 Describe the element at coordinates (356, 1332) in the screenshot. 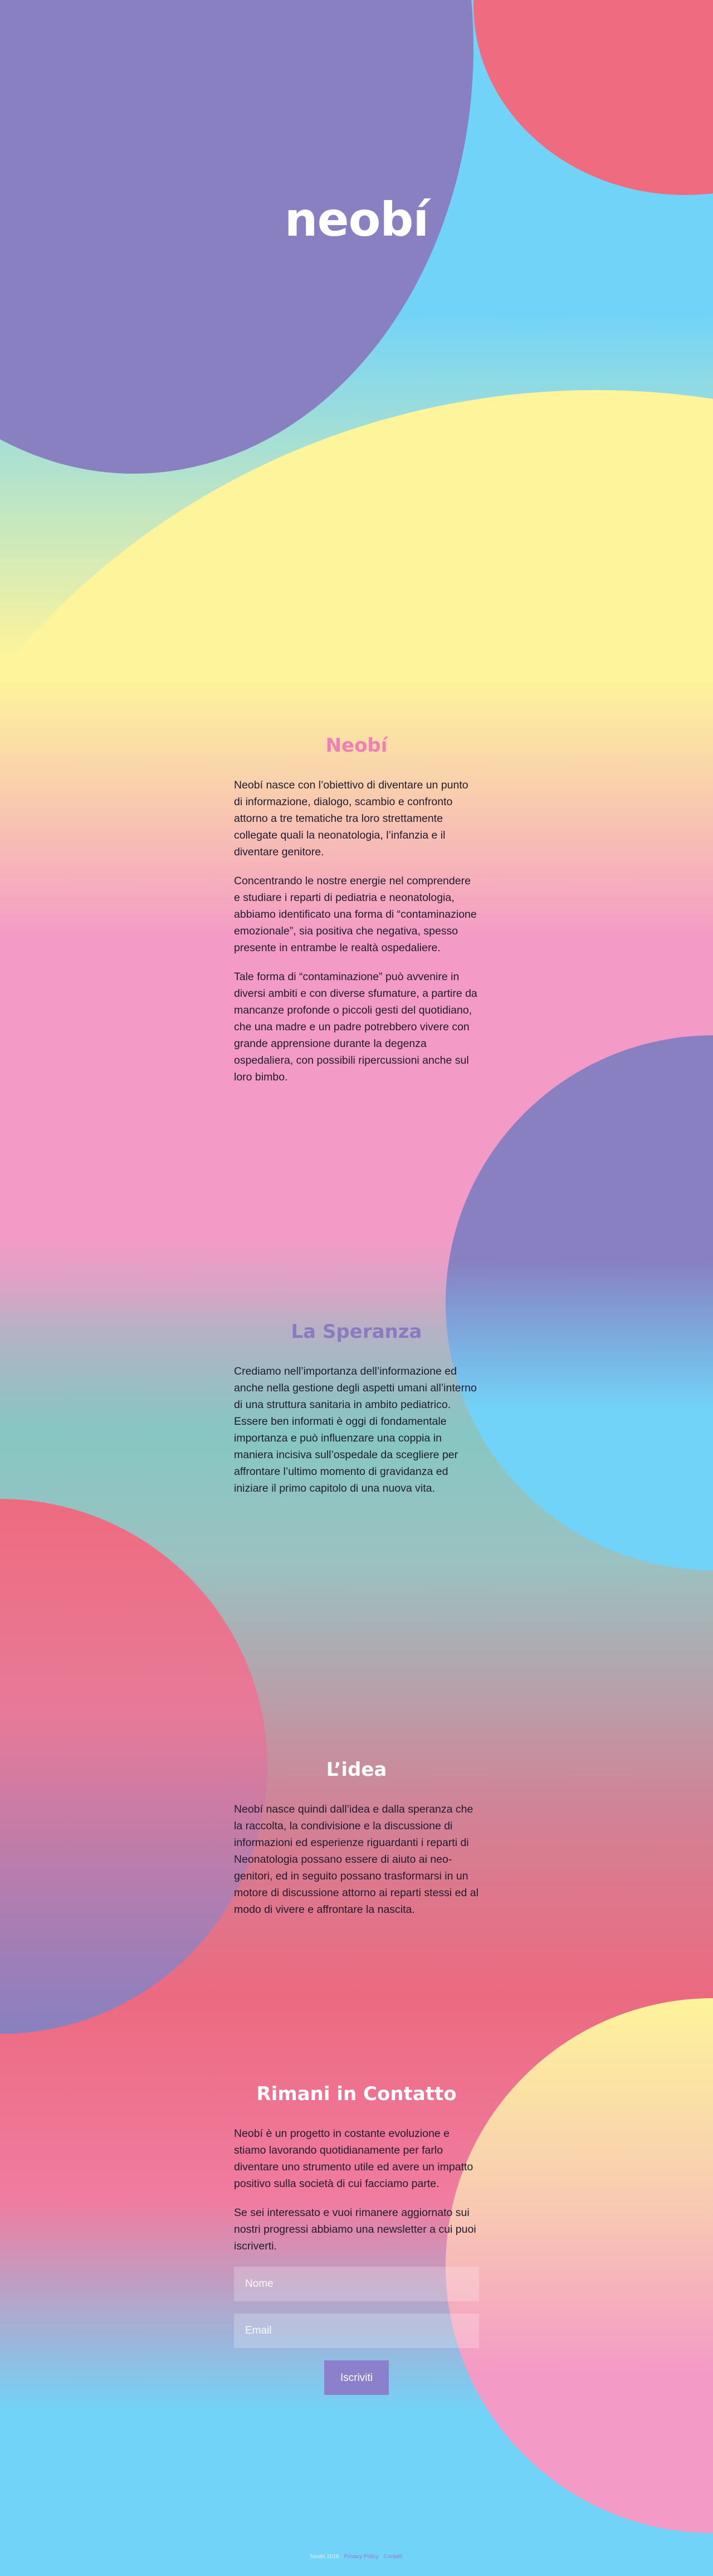

I see `section-title: La Speranza` at that location.